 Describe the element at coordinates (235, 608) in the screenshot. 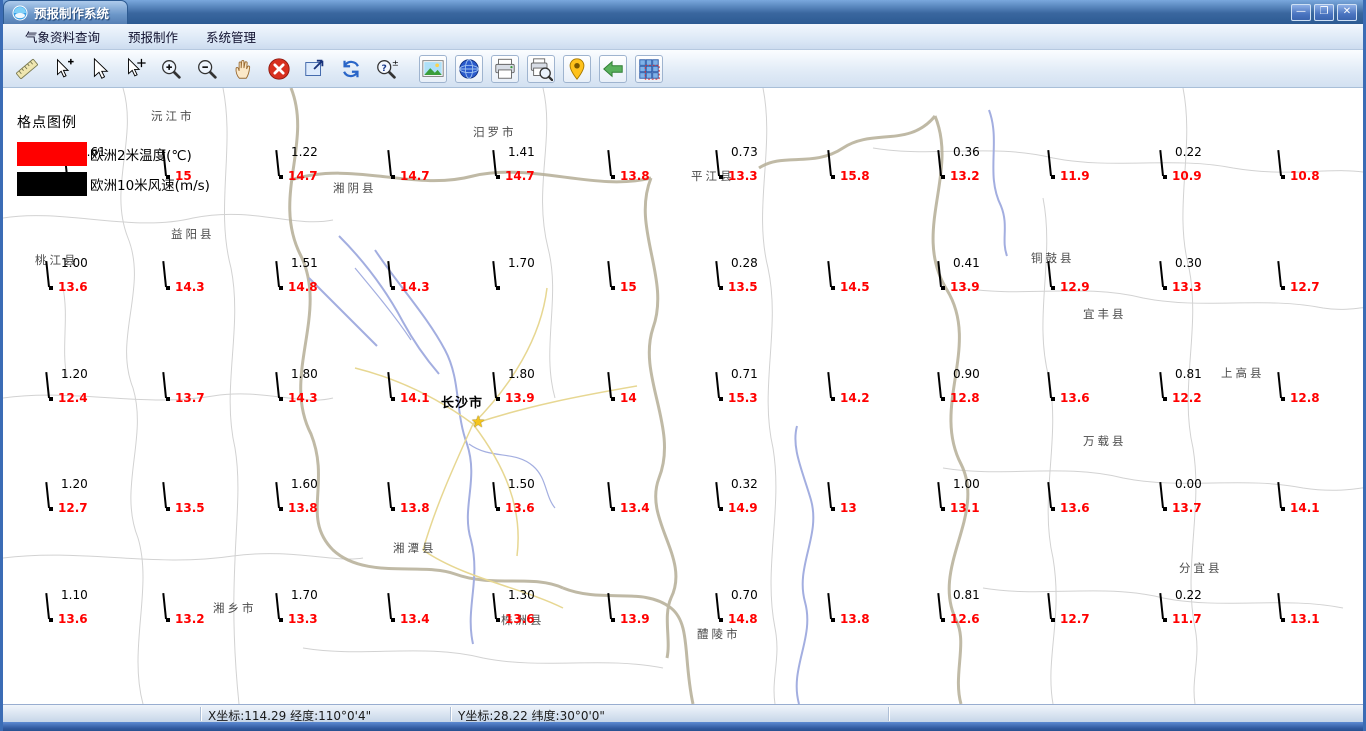

I see `city-label: 湘乡市` at that location.